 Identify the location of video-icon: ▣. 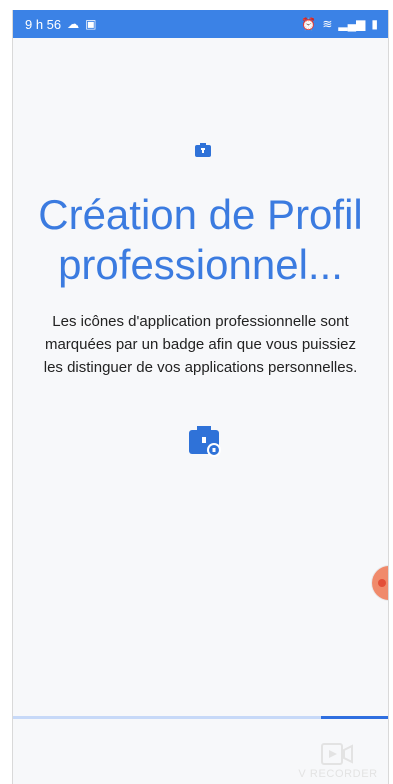
(91, 24).